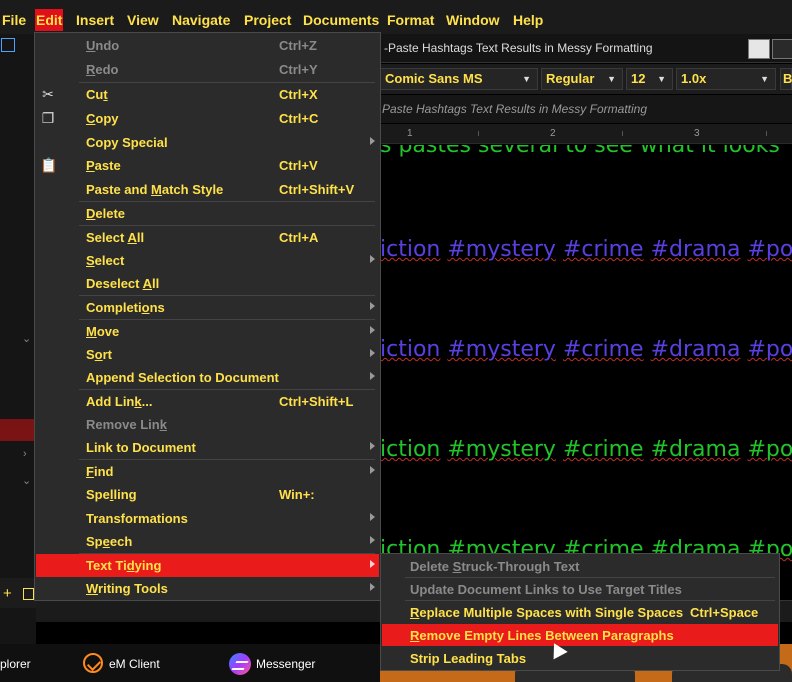 The width and height of the screenshot is (792, 682). What do you see at coordinates (93, 663) in the screenshot?
I see `em-client-icon` at bounding box center [93, 663].